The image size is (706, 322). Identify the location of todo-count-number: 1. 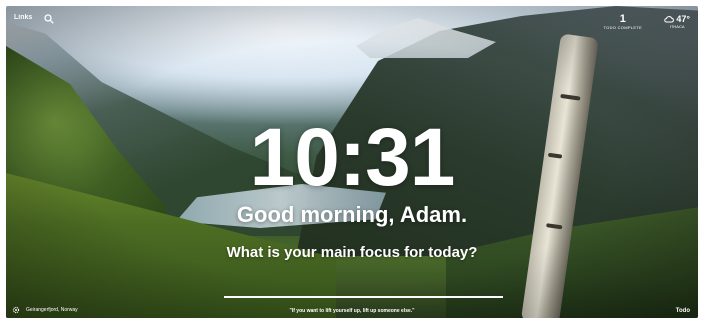
(622, 19).